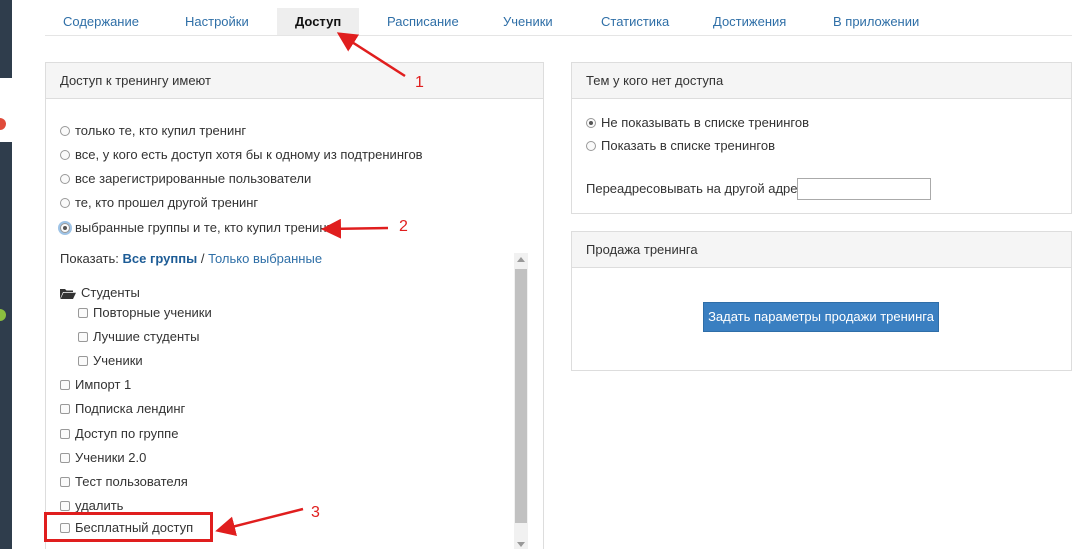  I want to click on option-label: выбранные группы и те, кто купил тренинг, so click(203, 227).